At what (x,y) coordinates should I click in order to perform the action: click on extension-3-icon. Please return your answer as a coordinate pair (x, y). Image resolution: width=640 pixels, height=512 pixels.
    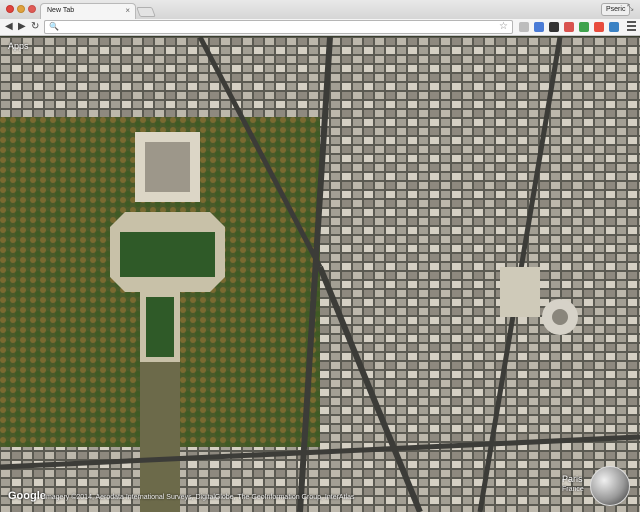
    Looking at the image, I should click on (554, 27).